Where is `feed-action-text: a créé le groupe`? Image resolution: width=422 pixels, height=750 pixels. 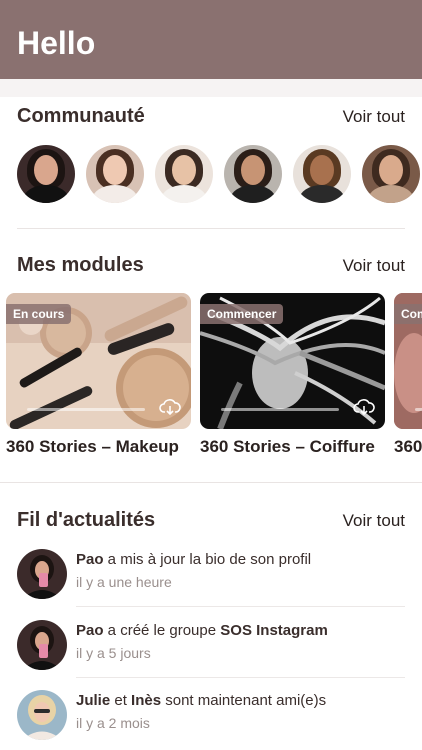
feed-action-text: a créé le groupe is located at coordinates (162, 630).